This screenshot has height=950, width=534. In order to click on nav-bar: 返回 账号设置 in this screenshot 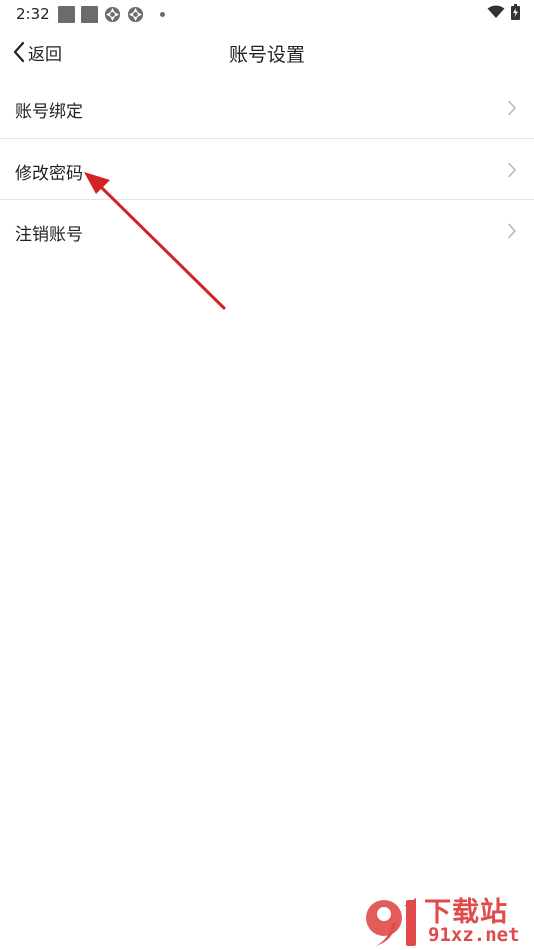, I will do `click(267, 52)`.